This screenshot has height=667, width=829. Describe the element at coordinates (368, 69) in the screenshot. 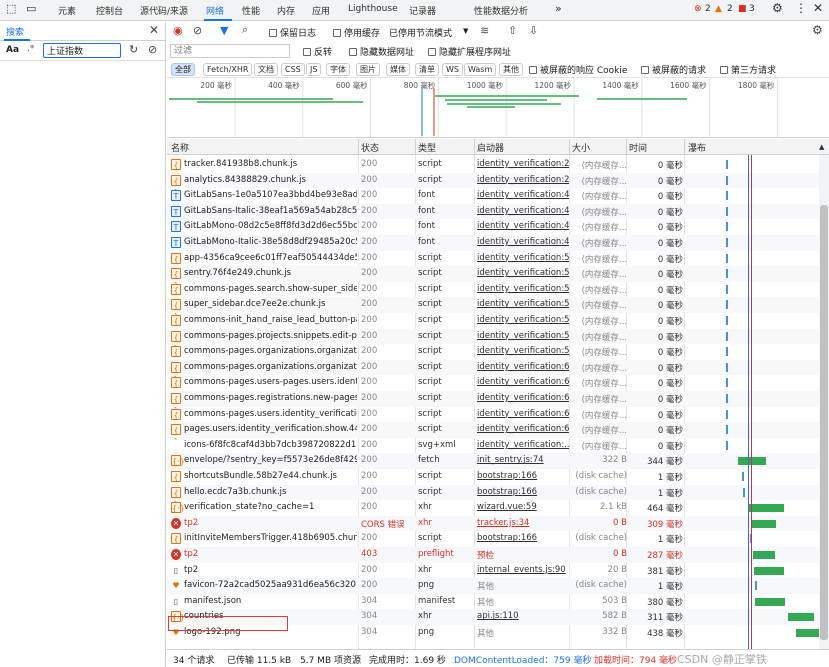

I see `type-chip-img: 图片` at that location.